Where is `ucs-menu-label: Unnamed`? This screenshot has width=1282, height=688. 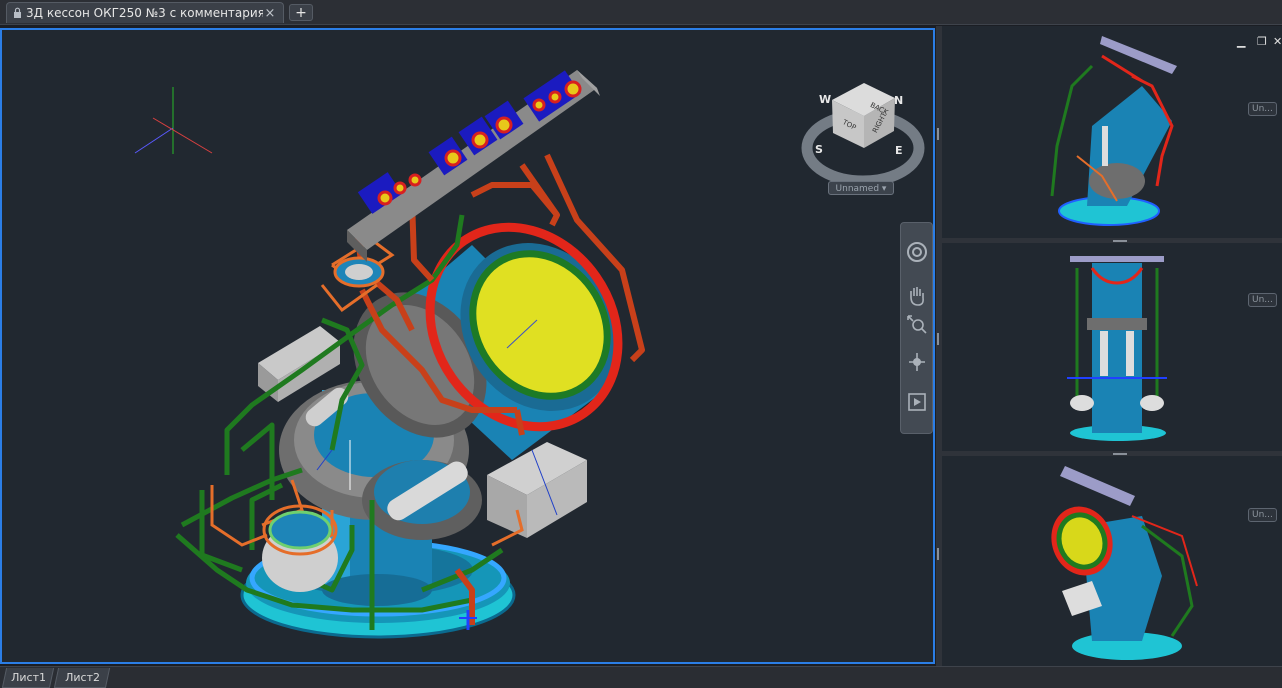 ucs-menu-label: Unnamed is located at coordinates (857, 189).